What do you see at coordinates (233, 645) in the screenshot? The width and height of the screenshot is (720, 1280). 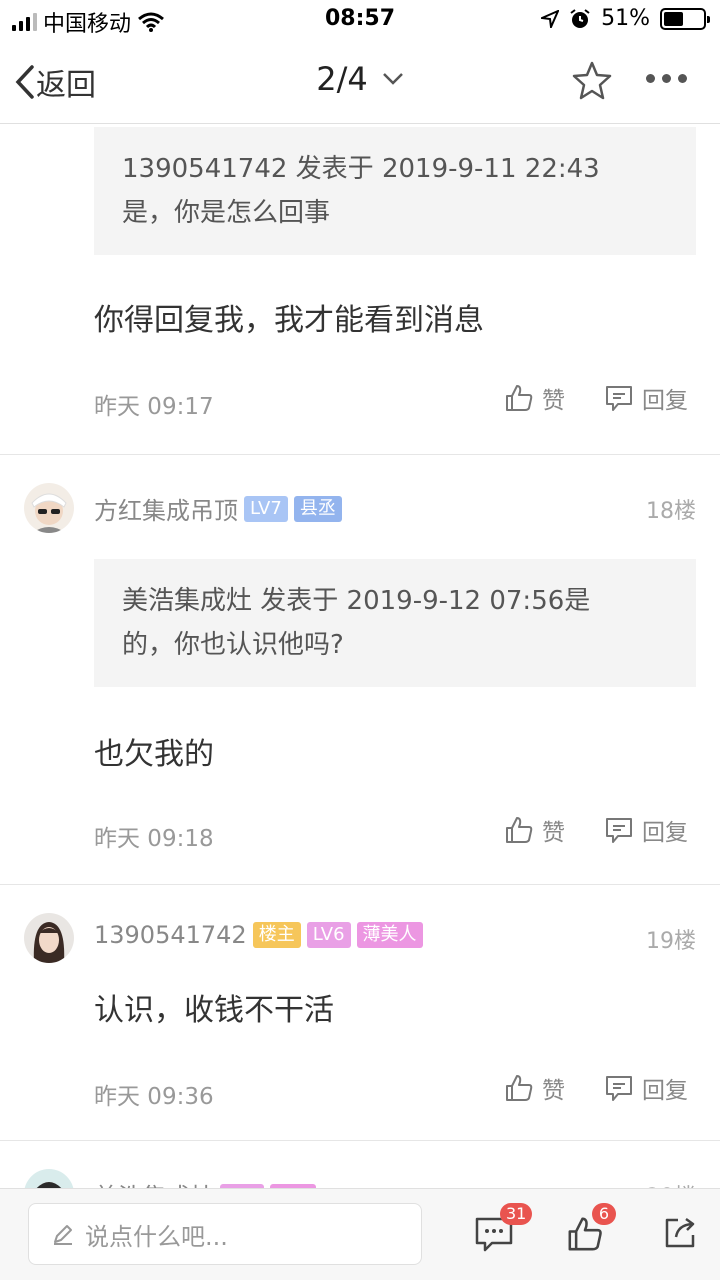 I see `quote-text: 的，你也认识他吗?` at bounding box center [233, 645].